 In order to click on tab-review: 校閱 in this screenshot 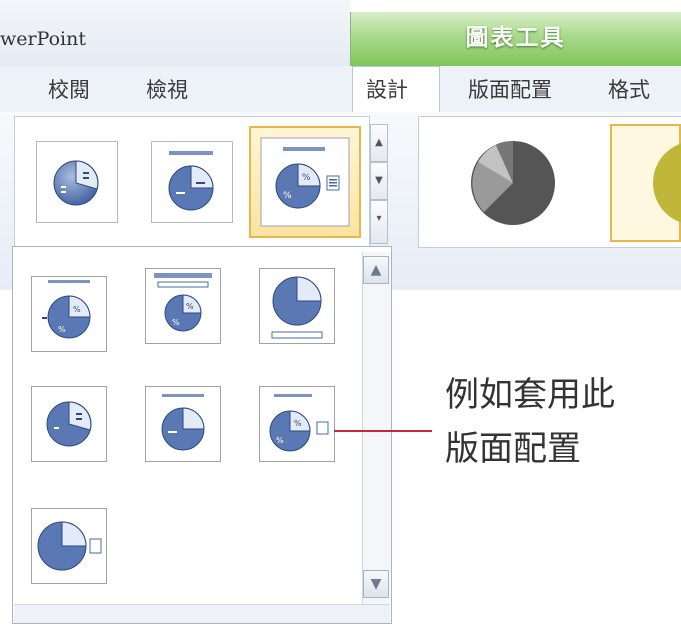, I will do `click(69, 89)`.